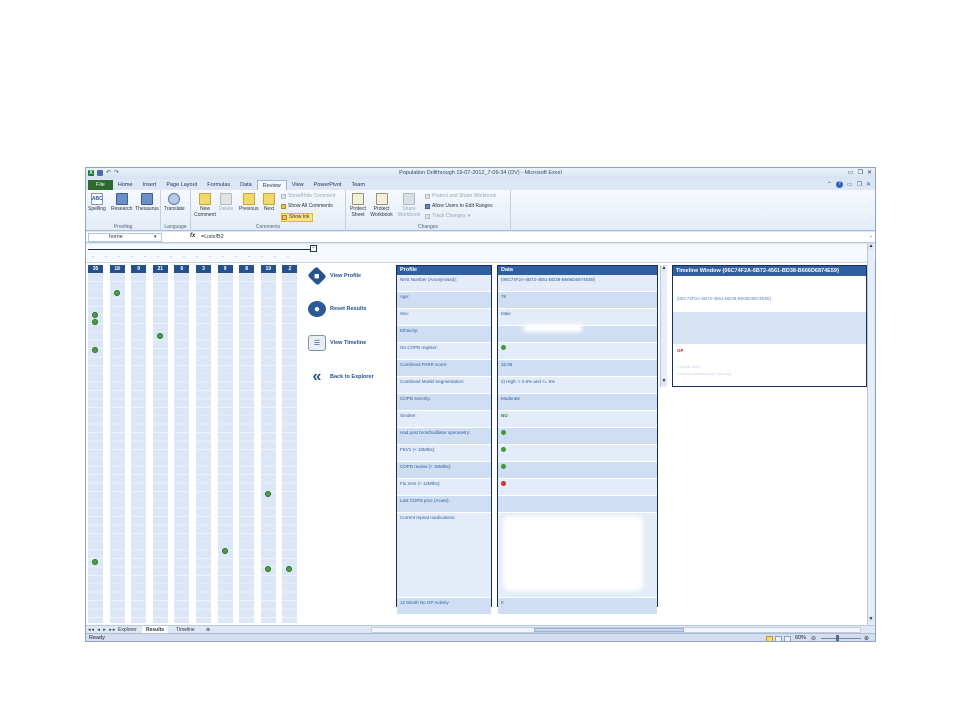  I want to click on collapse-ribbon-icon: ⌃, so click(829, 184).